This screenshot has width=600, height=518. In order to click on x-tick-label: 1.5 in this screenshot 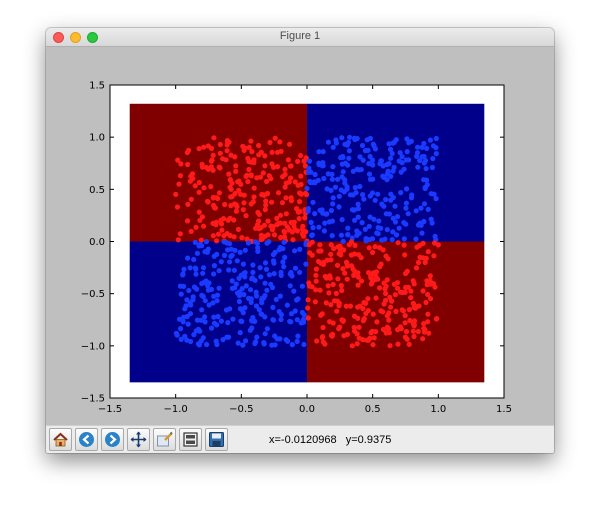, I will do `click(504, 409)`.